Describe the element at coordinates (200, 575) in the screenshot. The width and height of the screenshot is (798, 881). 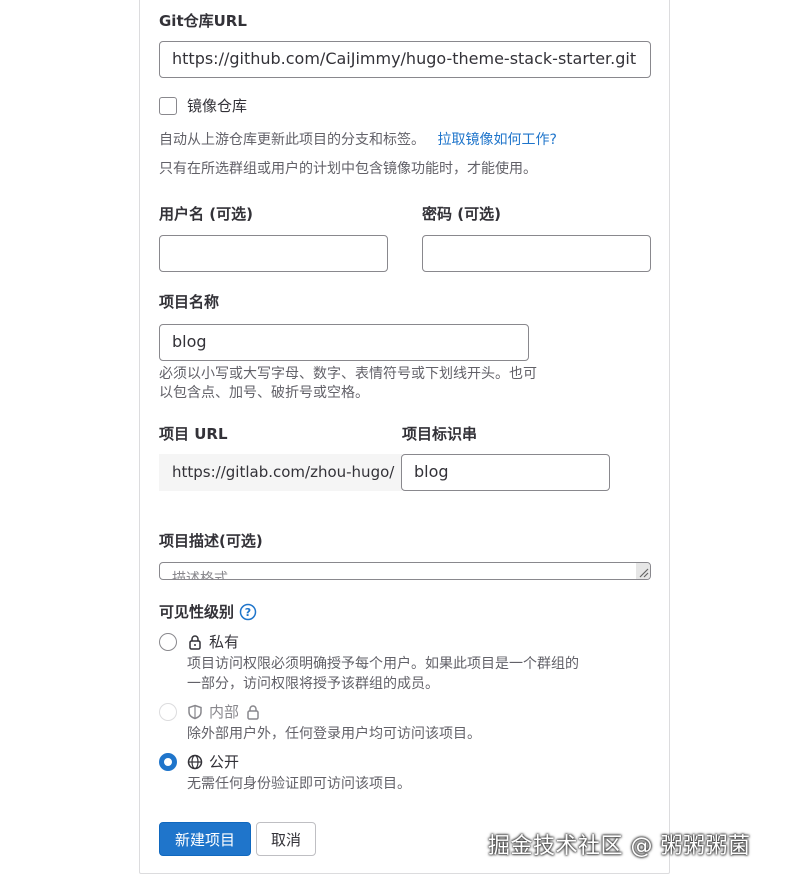
I see `project-description-placeholder: 描述格式` at that location.